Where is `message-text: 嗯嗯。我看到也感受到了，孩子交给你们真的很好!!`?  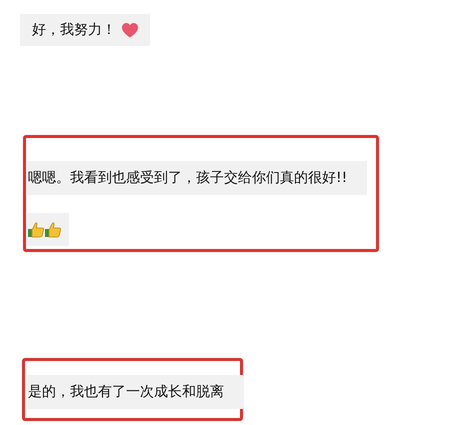
message-text: 嗯嗯。我看到也感受到了，孩子交给你们真的很好!! is located at coordinates (197, 178).